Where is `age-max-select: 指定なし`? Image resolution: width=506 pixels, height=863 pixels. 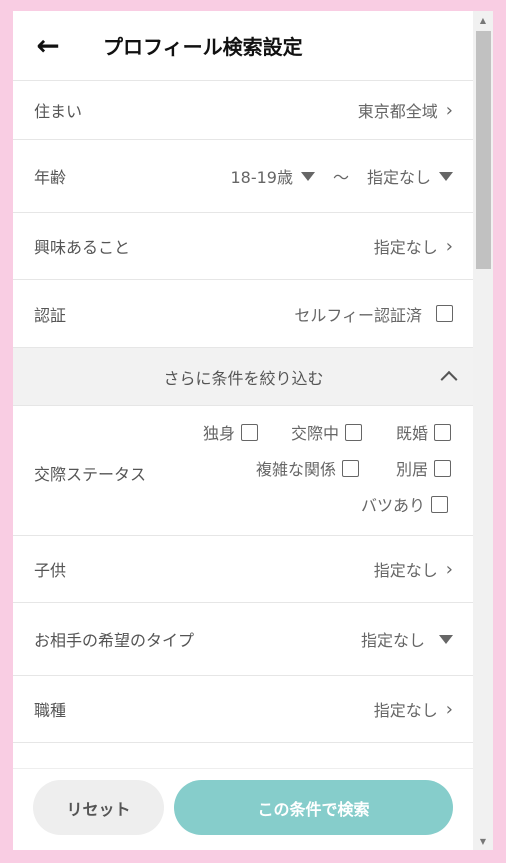
age-max-select: 指定なし is located at coordinates (410, 176).